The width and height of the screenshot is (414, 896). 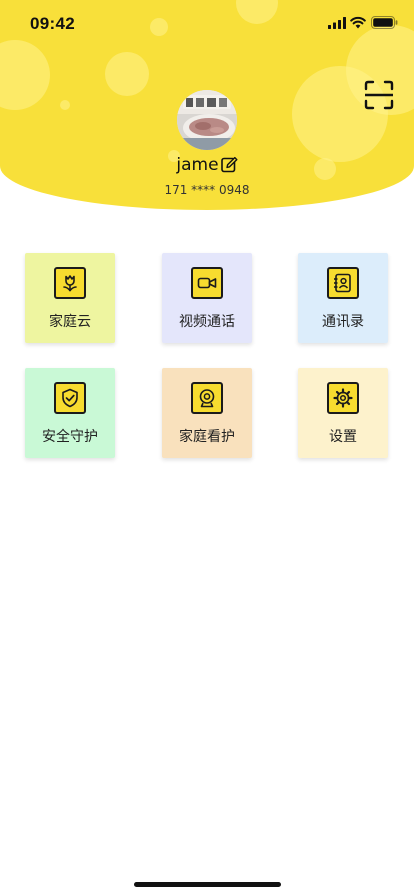 What do you see at coordinates (207, 398) in the screenshot?
I see `webcam-icon` at bounding box center [207, 398].